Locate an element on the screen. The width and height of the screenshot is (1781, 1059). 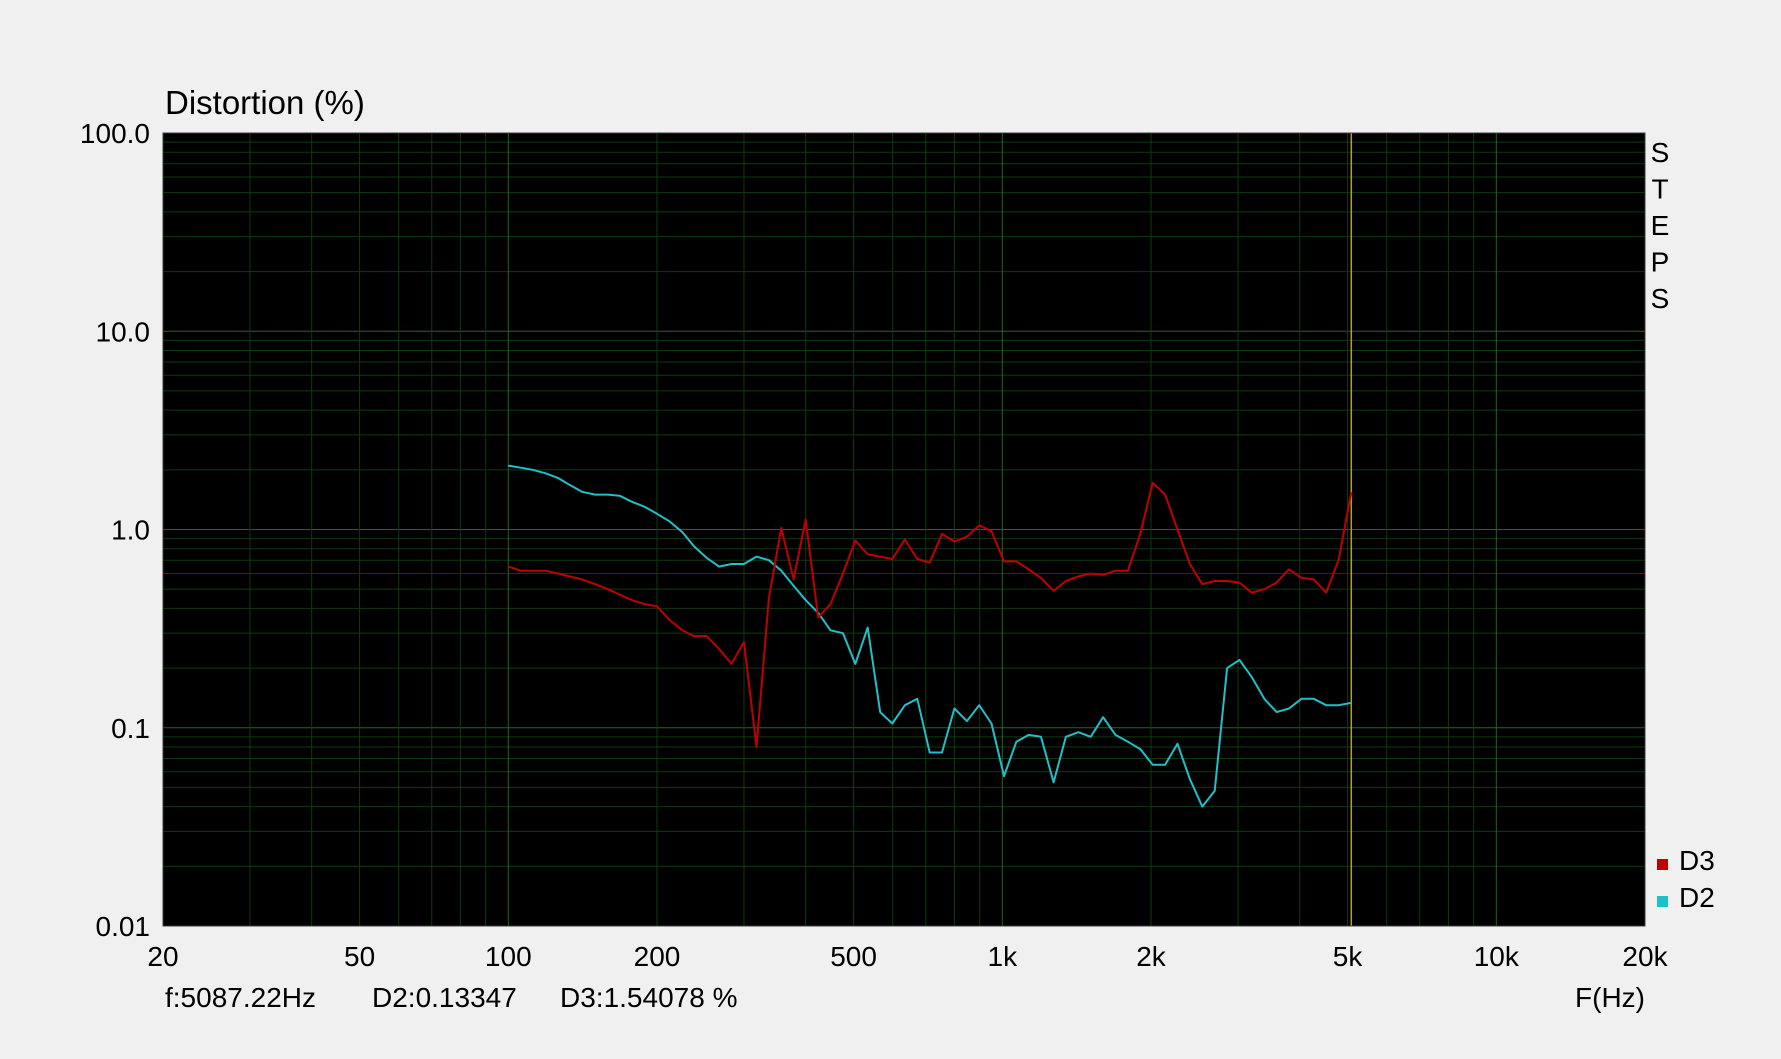
x-axis-ticks: 20 50 100 200 500 1k 2k 5k 10k 20k is located at coordinates (907, 956).